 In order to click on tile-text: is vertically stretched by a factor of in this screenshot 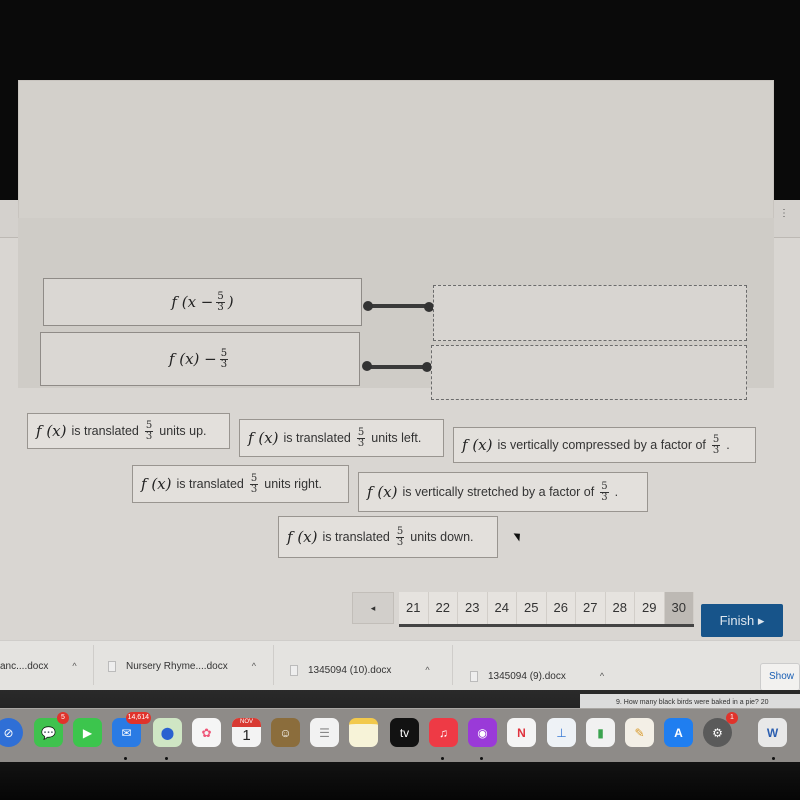, I will do `click(498, 492)`.